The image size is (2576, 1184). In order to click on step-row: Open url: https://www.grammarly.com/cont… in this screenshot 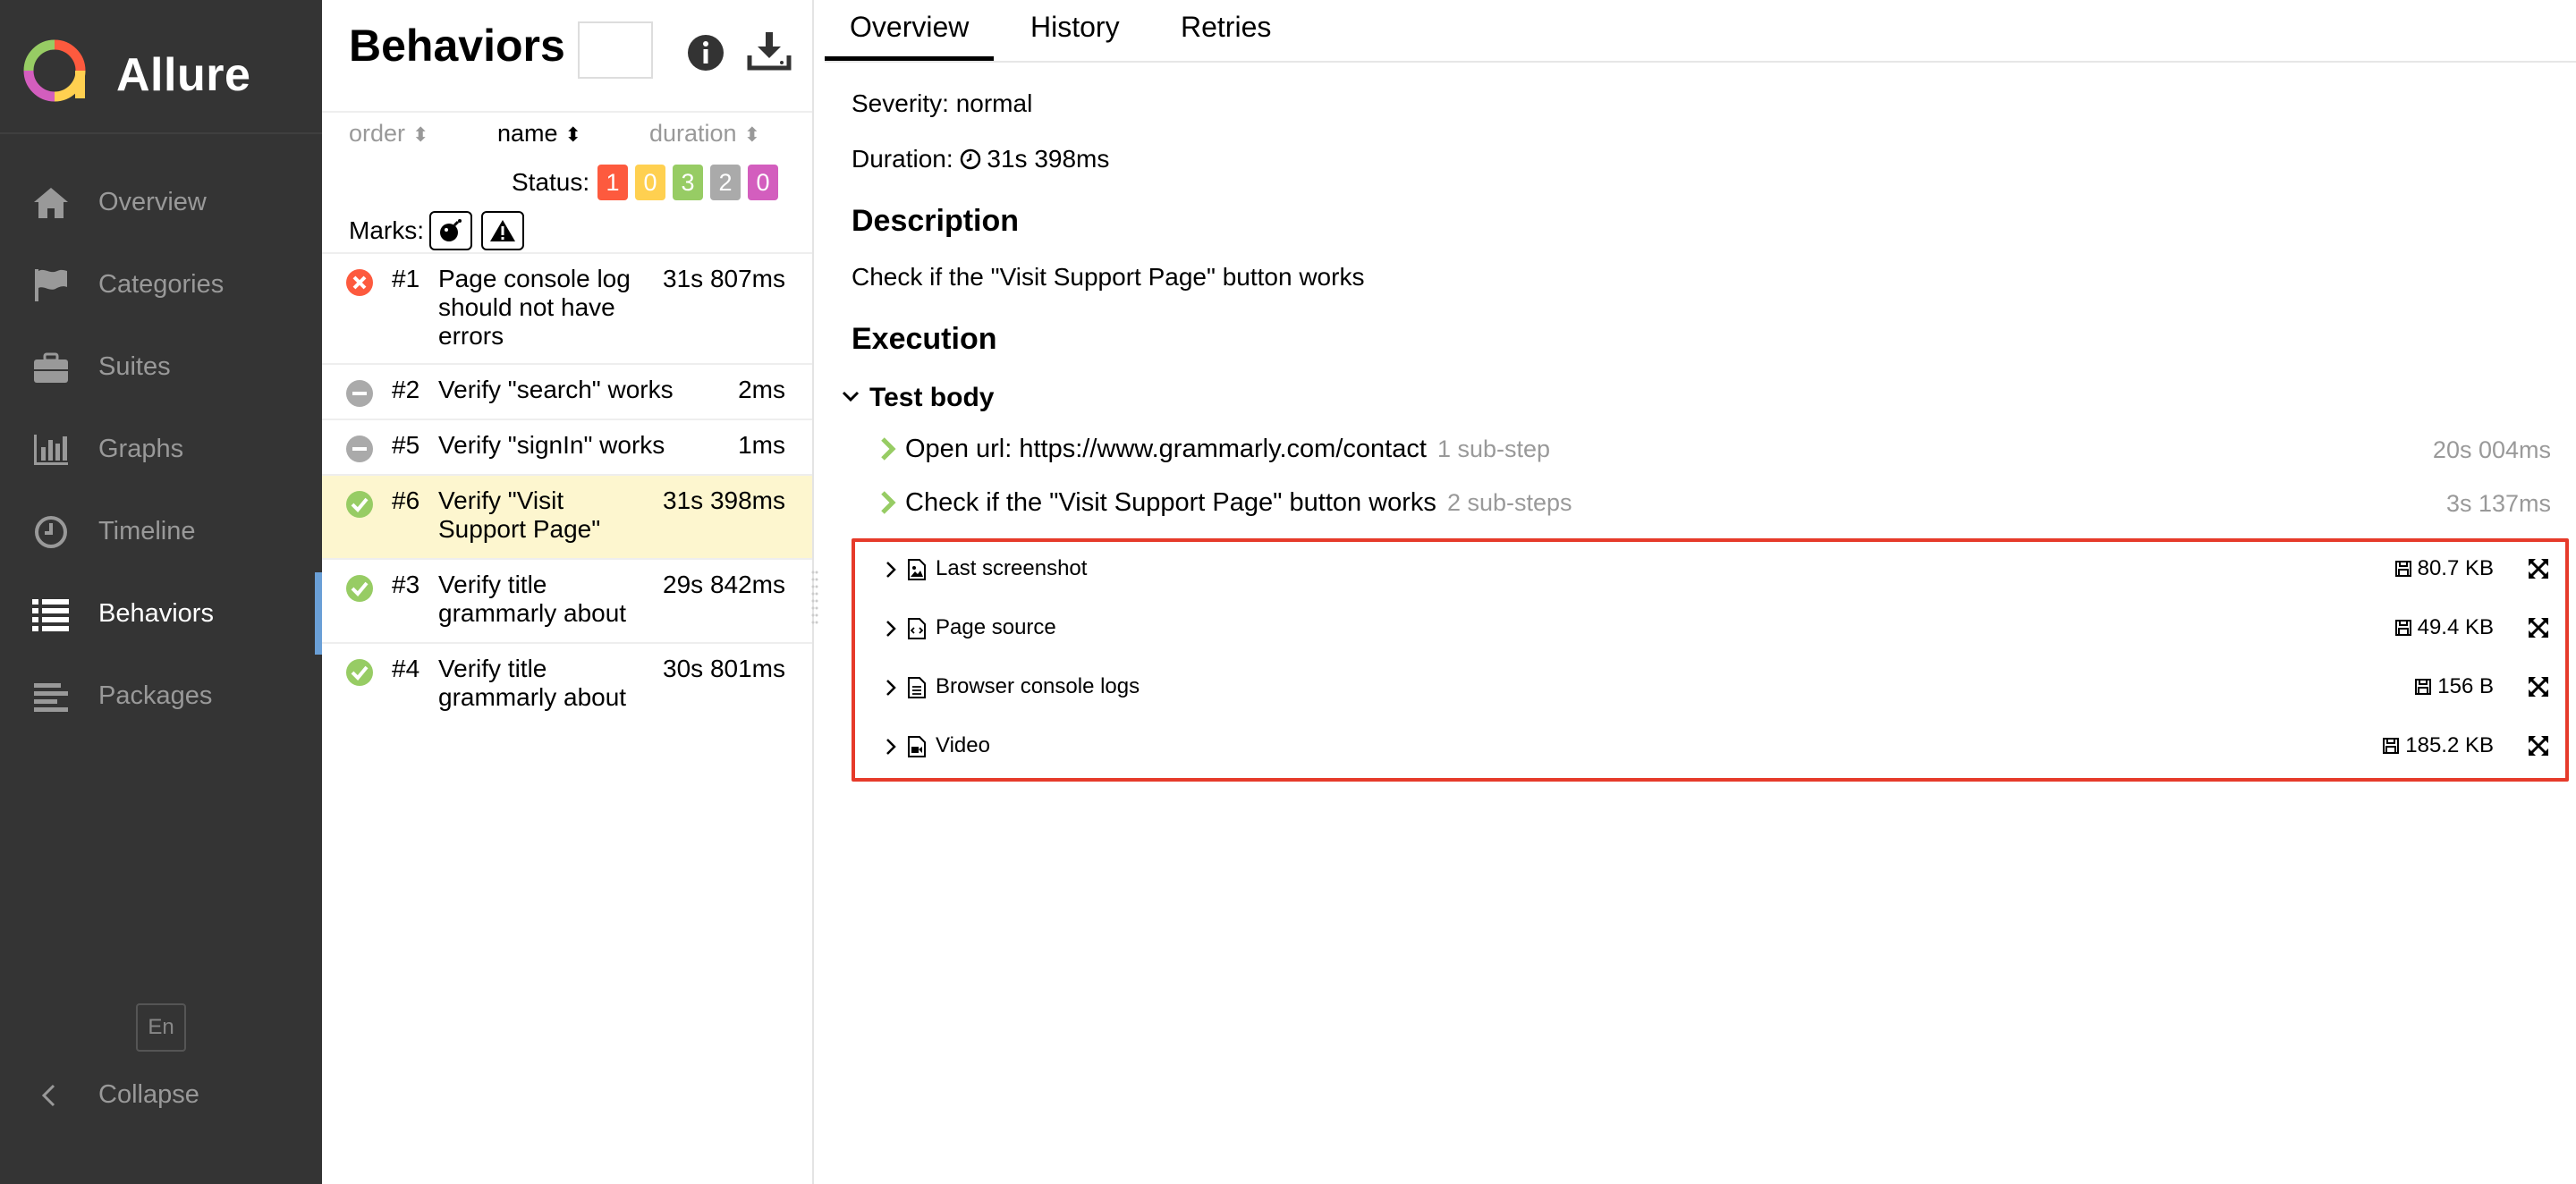, I will do `click(1714, 451)`.